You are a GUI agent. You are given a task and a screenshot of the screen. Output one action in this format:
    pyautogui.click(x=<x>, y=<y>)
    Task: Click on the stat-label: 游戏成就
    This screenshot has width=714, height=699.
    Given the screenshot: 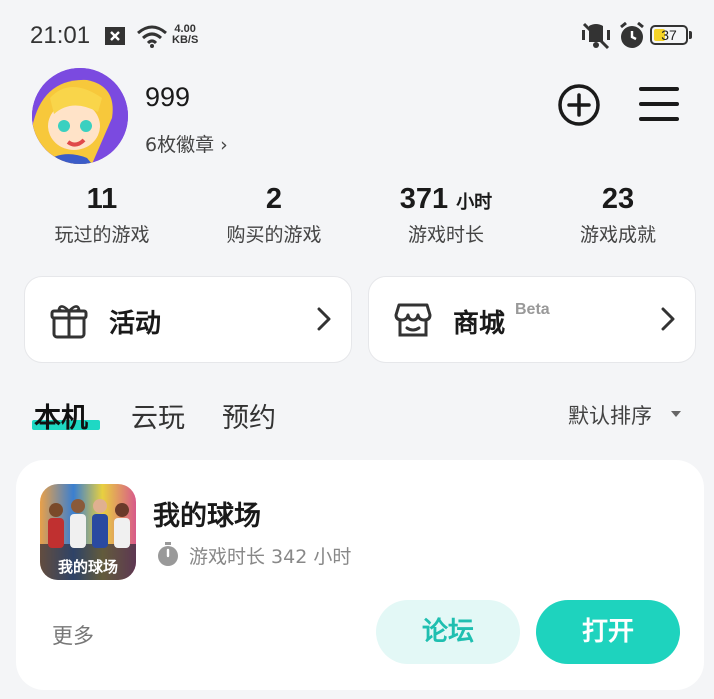 What is the action you would take?
    pyautogui.click(x=617, y=235)
    